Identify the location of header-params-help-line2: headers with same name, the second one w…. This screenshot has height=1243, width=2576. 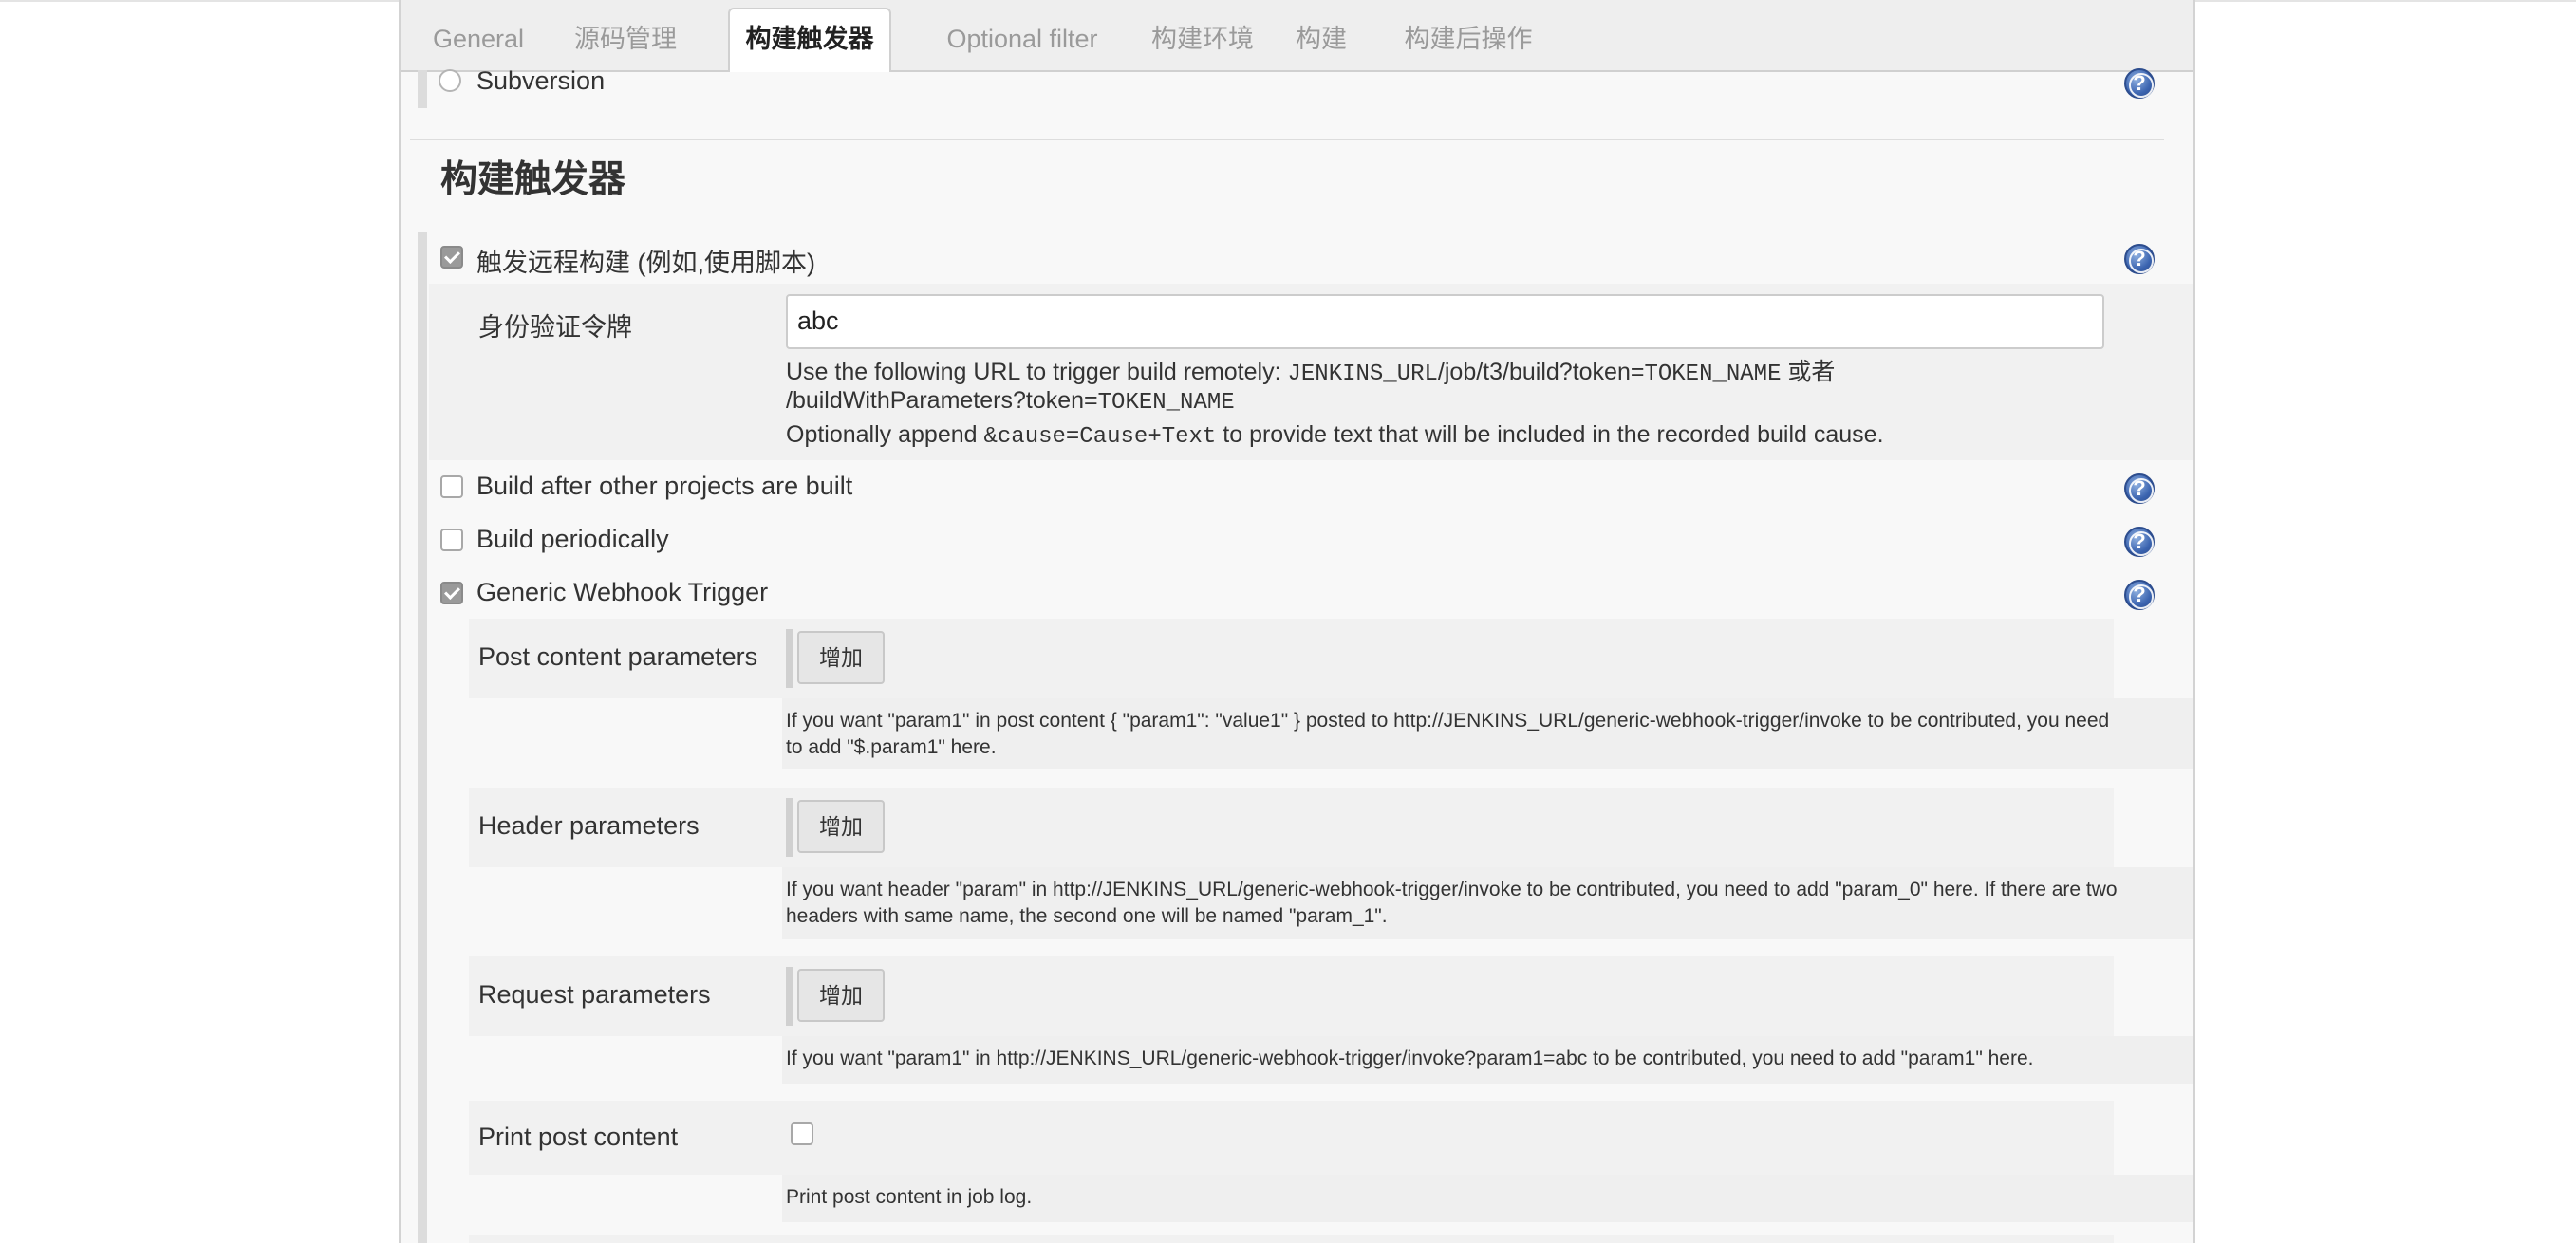
(1087, 916).